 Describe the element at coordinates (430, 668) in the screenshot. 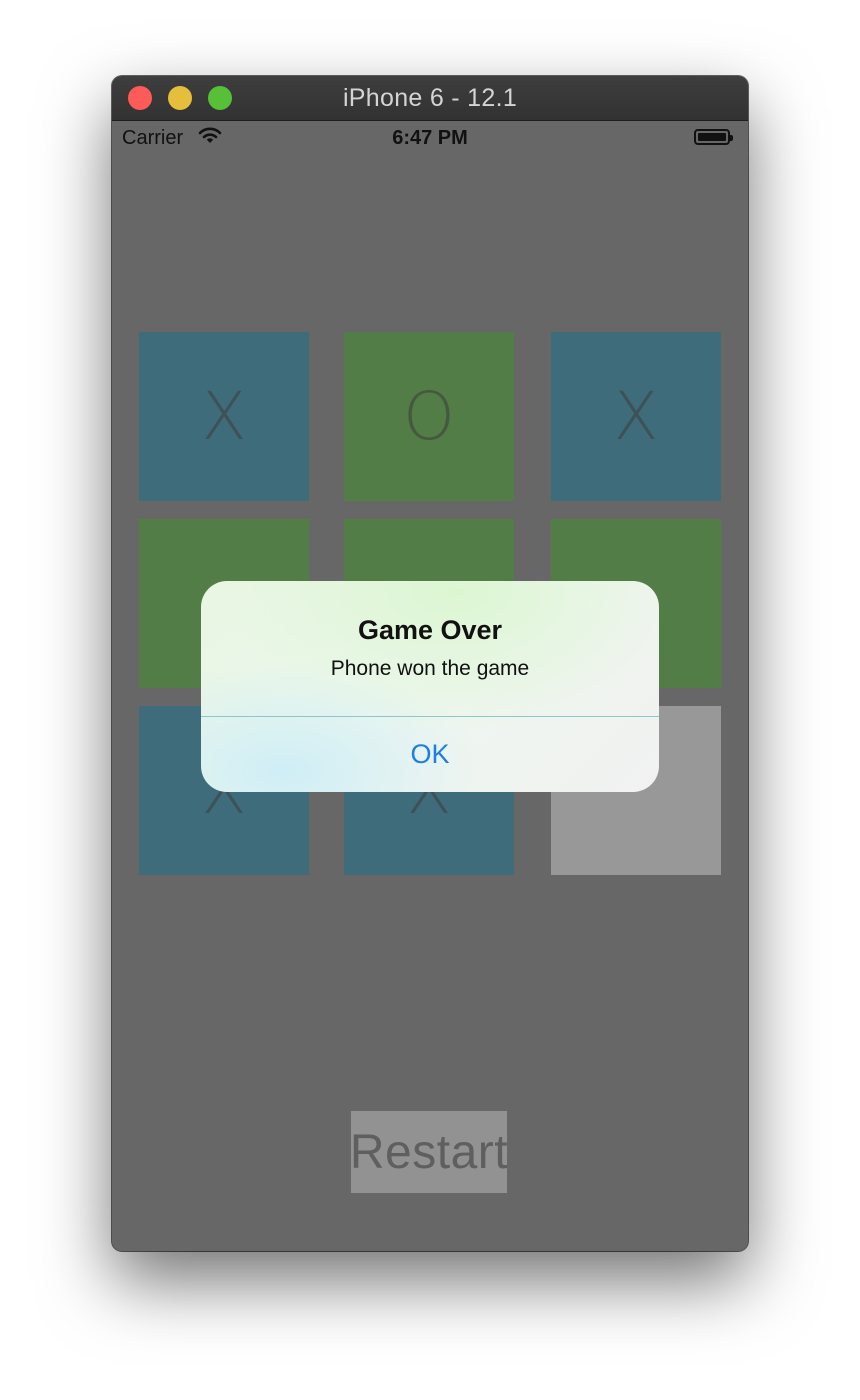

I see `alert-message: Phone won the game` at that location.